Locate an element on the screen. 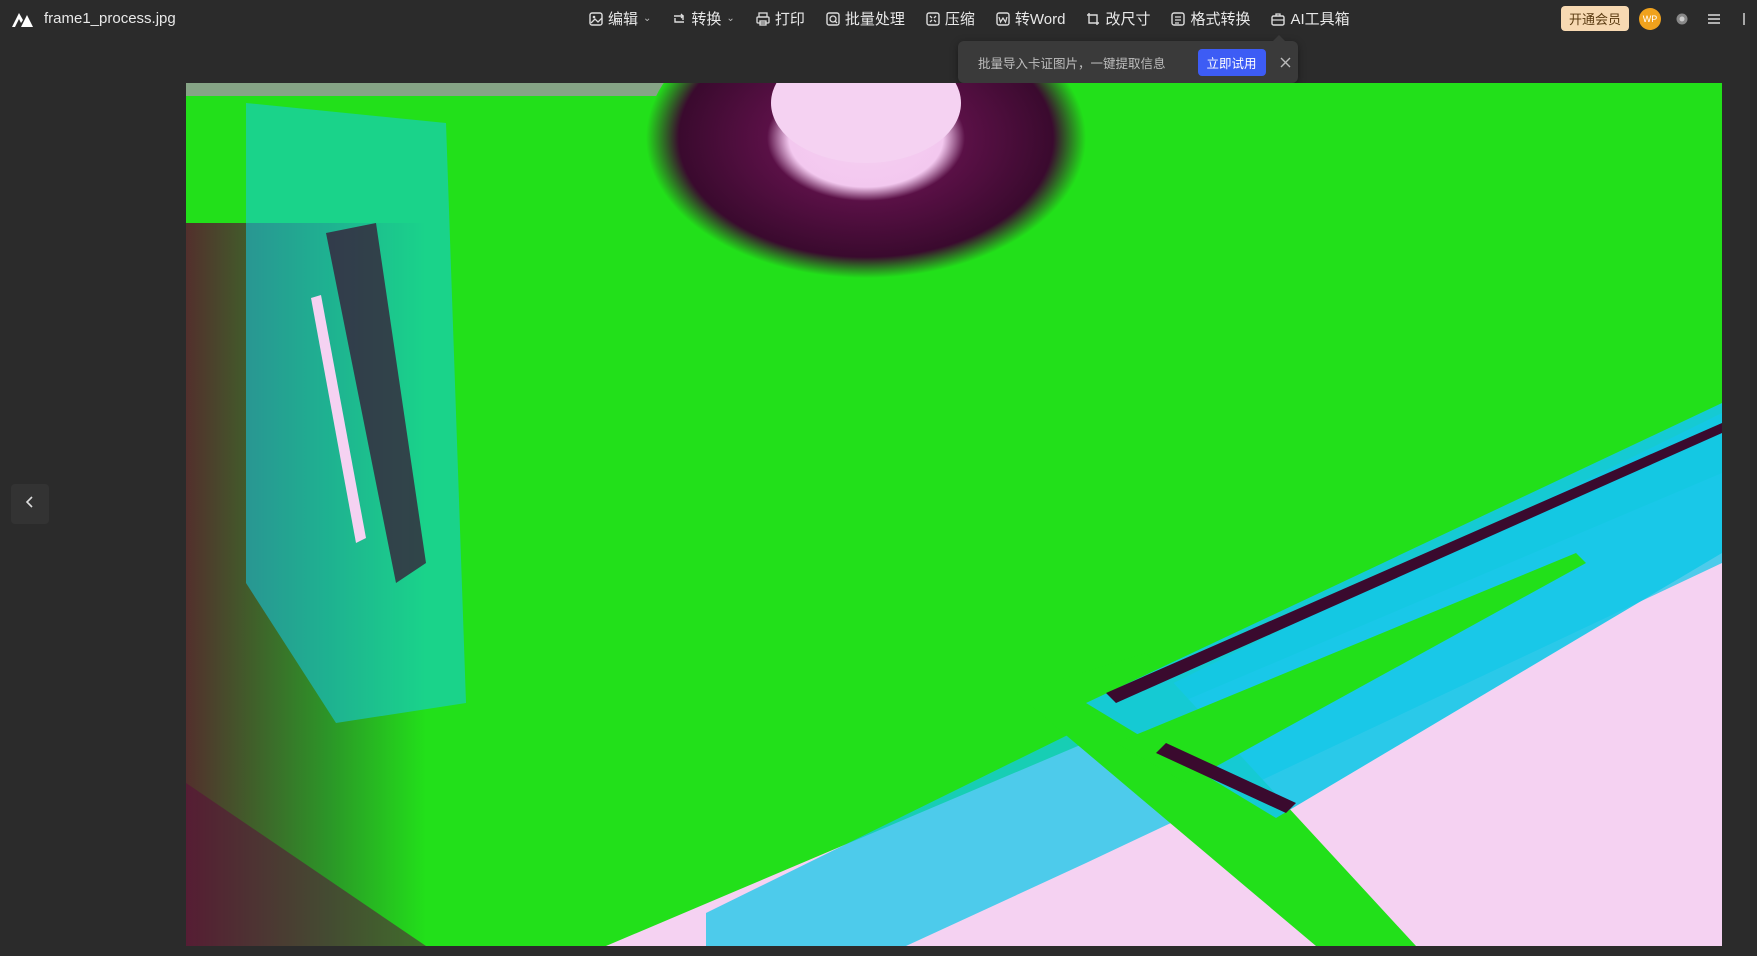 This screenshot has height=956, width=1757. chevron-left-icon is located at coordinates (30, 504).